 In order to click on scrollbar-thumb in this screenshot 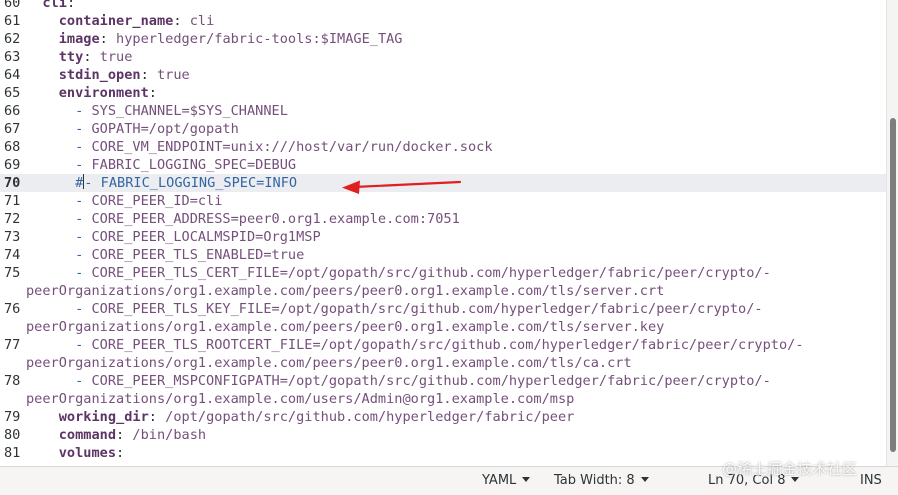, I will do `click(893, 285)`.